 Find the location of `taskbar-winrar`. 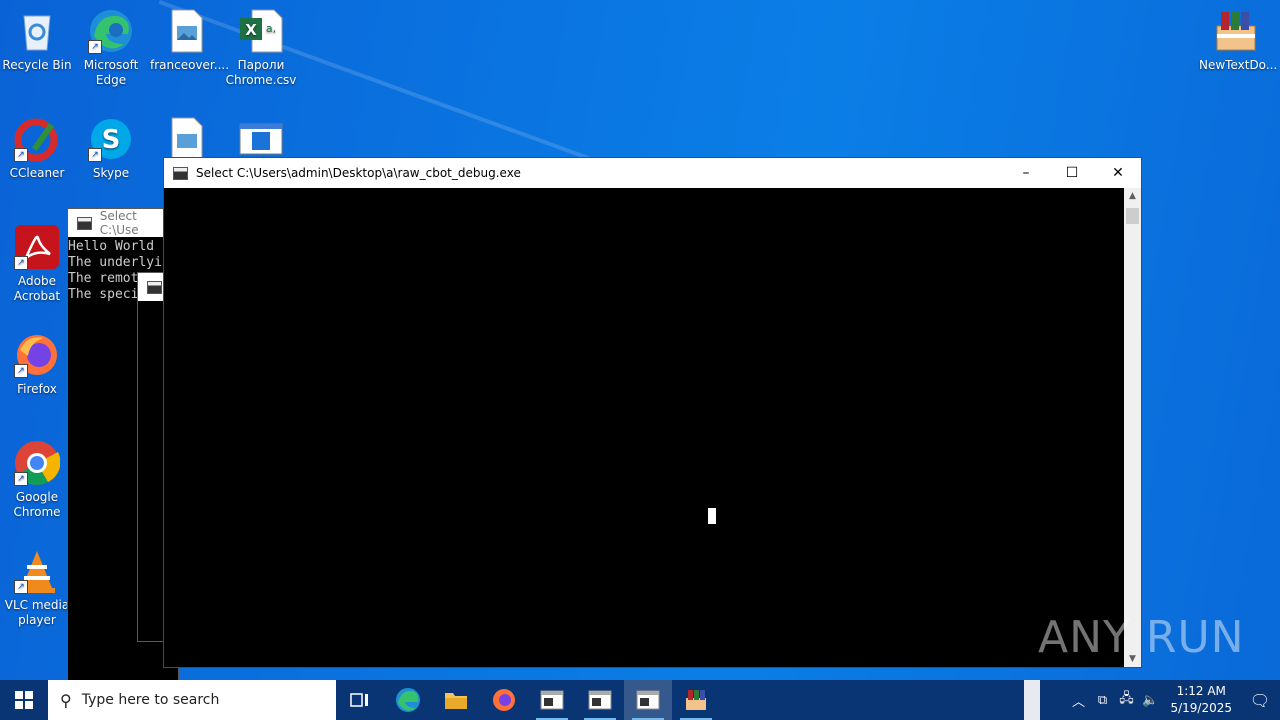

taskbar-winrar is located at coordinates (696, 700).